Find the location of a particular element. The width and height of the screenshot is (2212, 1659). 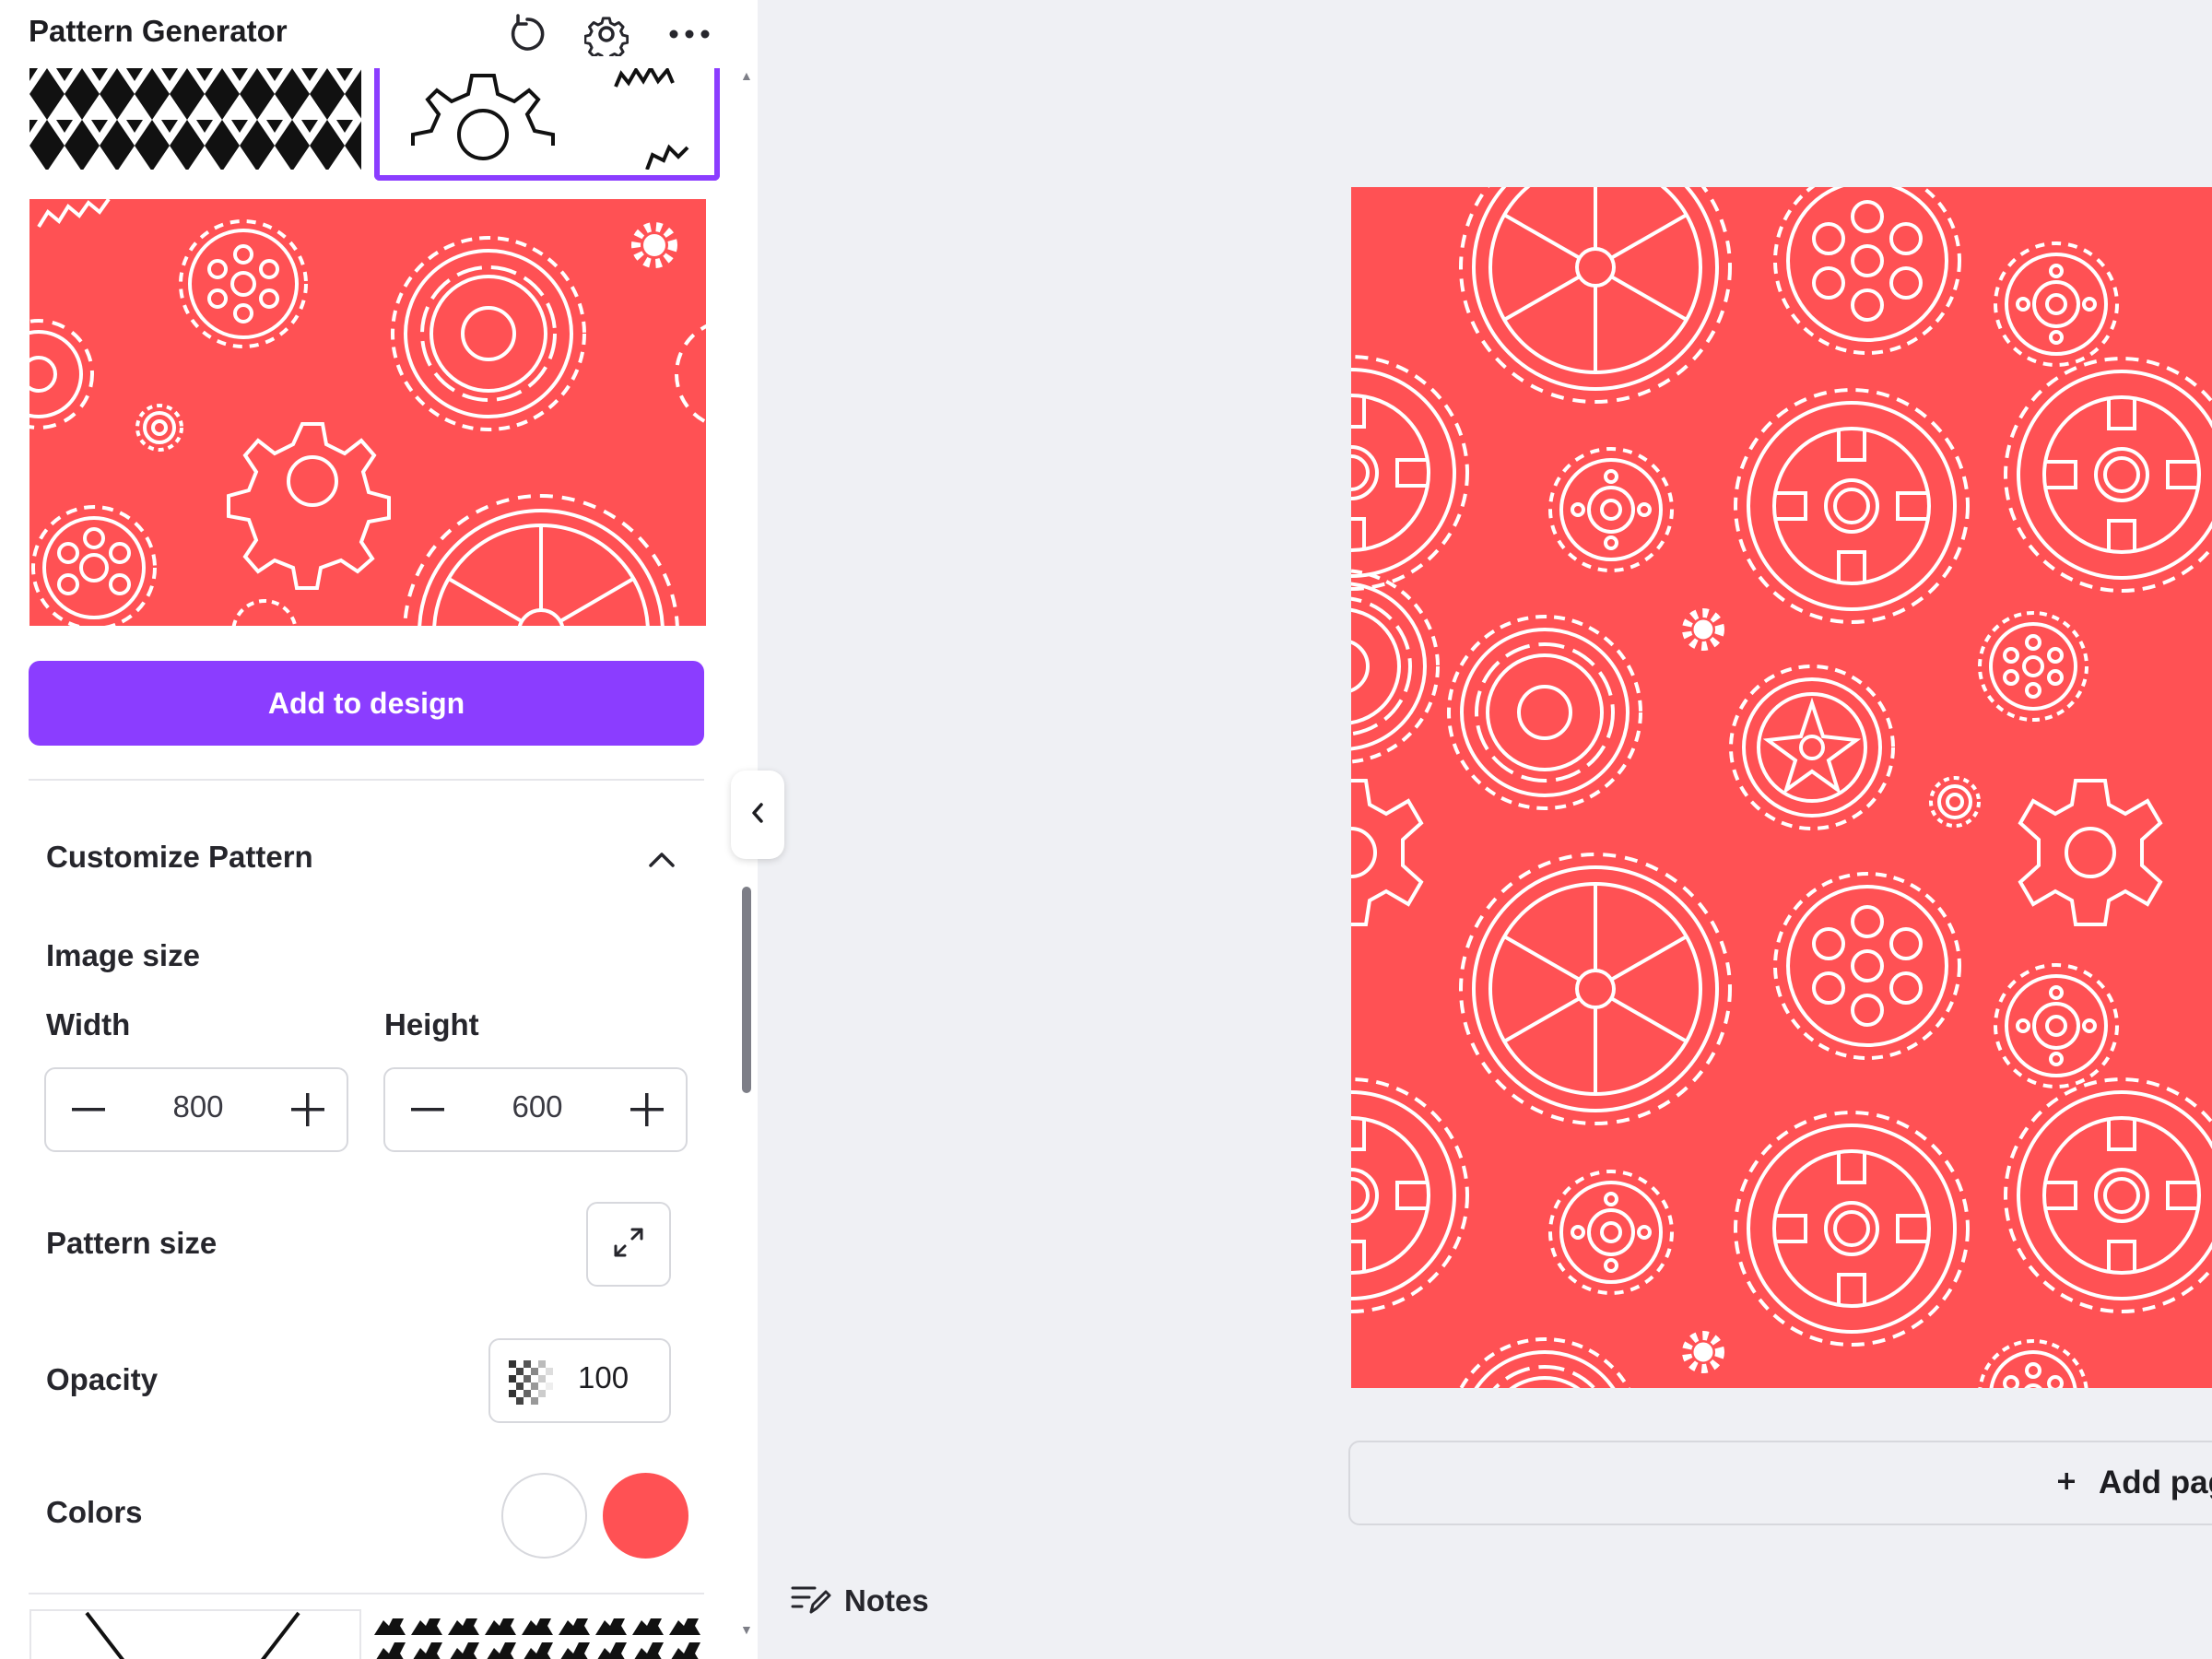

image-size-label: Image size is located at coordinates (123, 955).